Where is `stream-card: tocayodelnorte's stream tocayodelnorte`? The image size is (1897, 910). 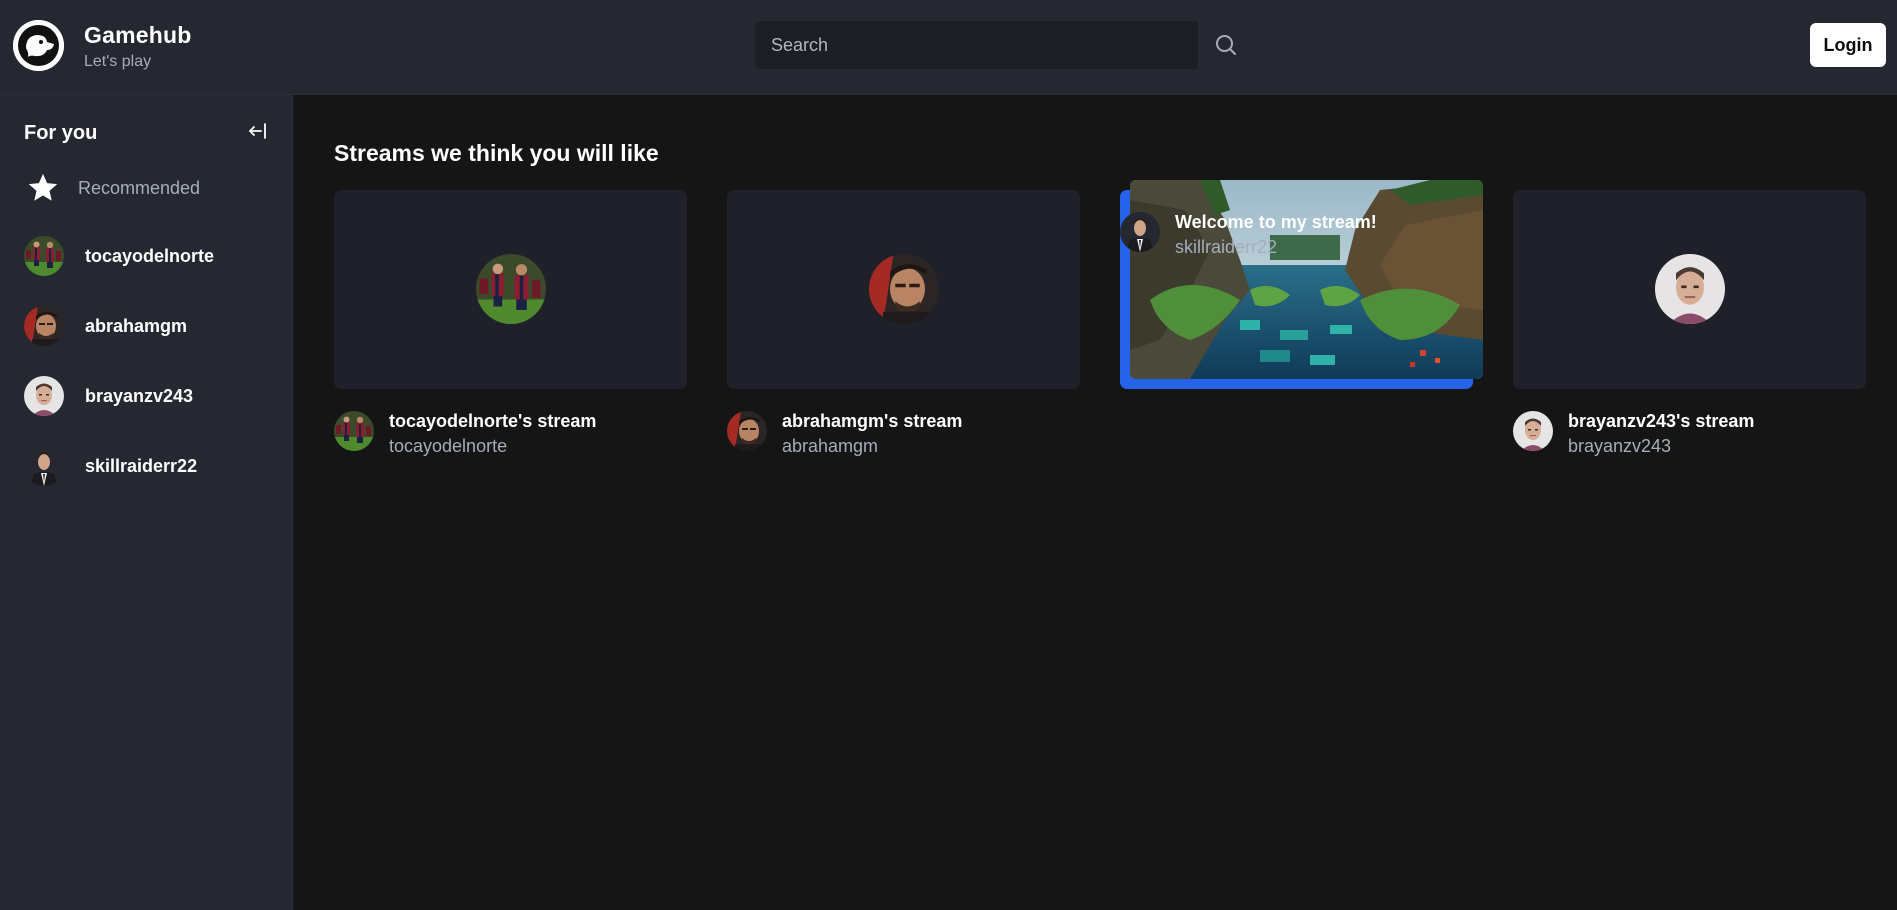
stream-card: tocayodelnorte's stream tocayodelnorte is located at coordinates (510, 323).